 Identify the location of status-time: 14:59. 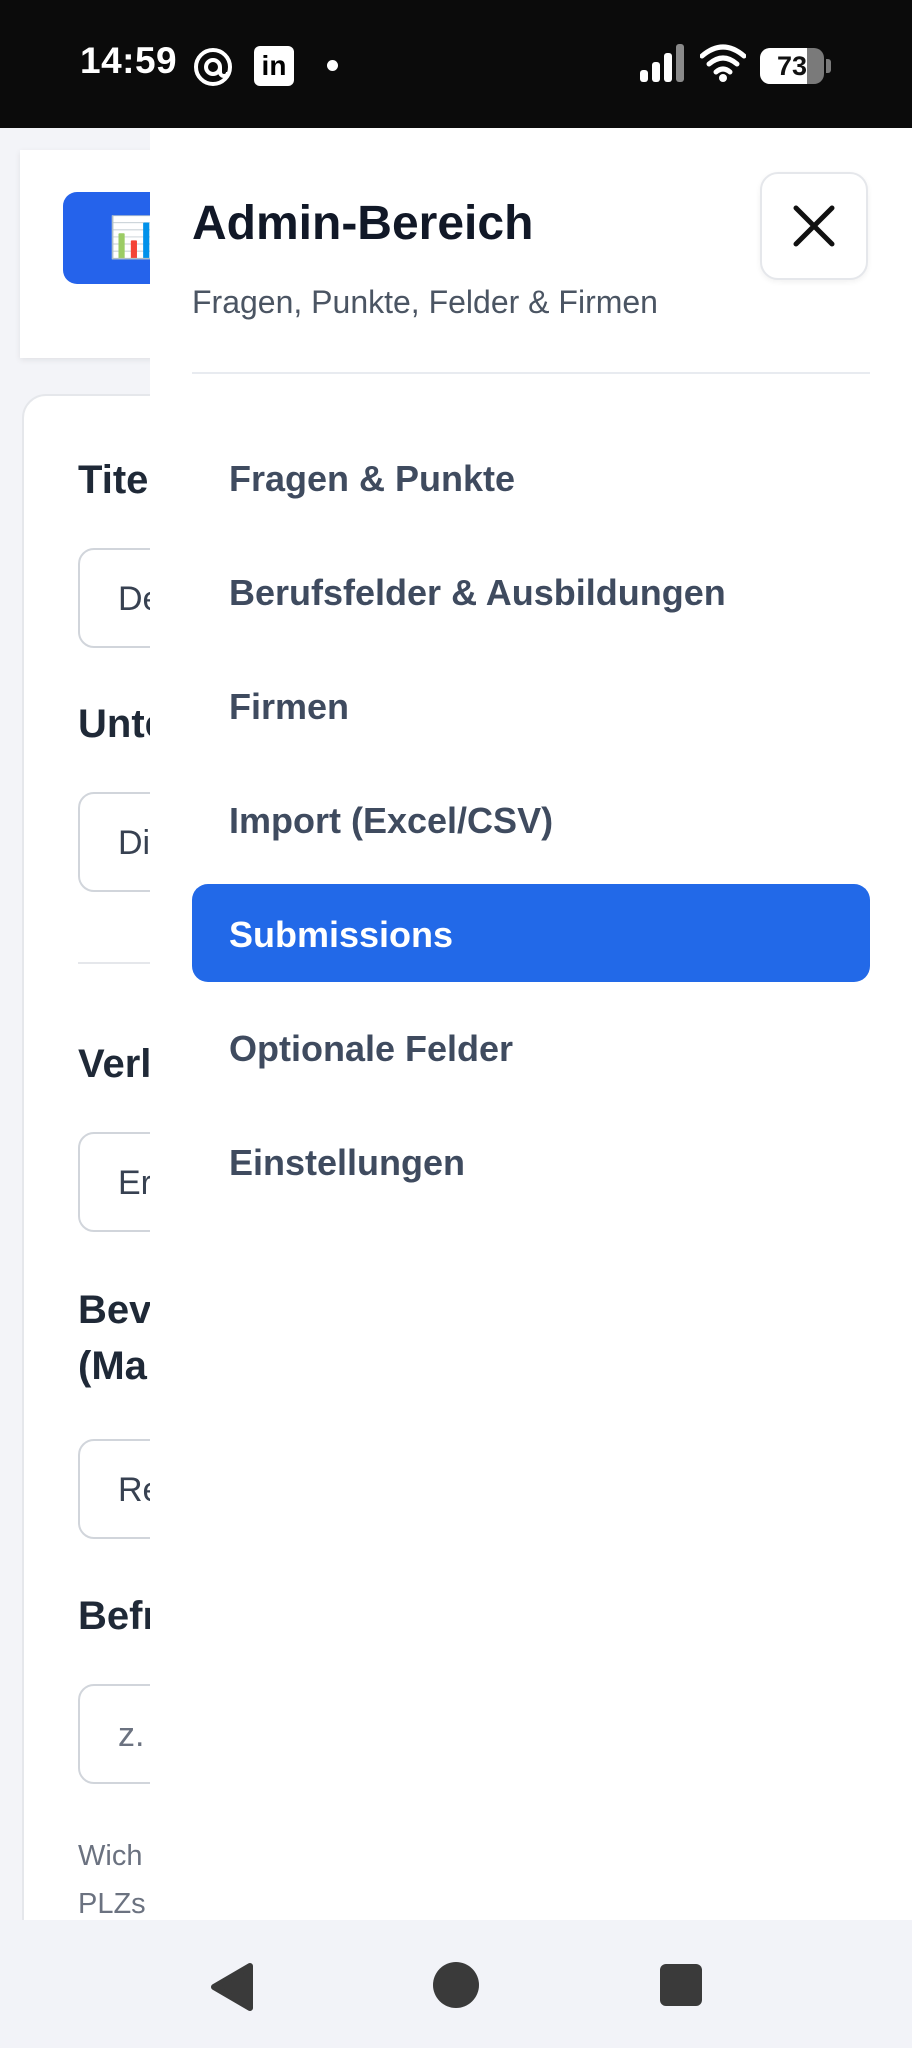
(129, 60).